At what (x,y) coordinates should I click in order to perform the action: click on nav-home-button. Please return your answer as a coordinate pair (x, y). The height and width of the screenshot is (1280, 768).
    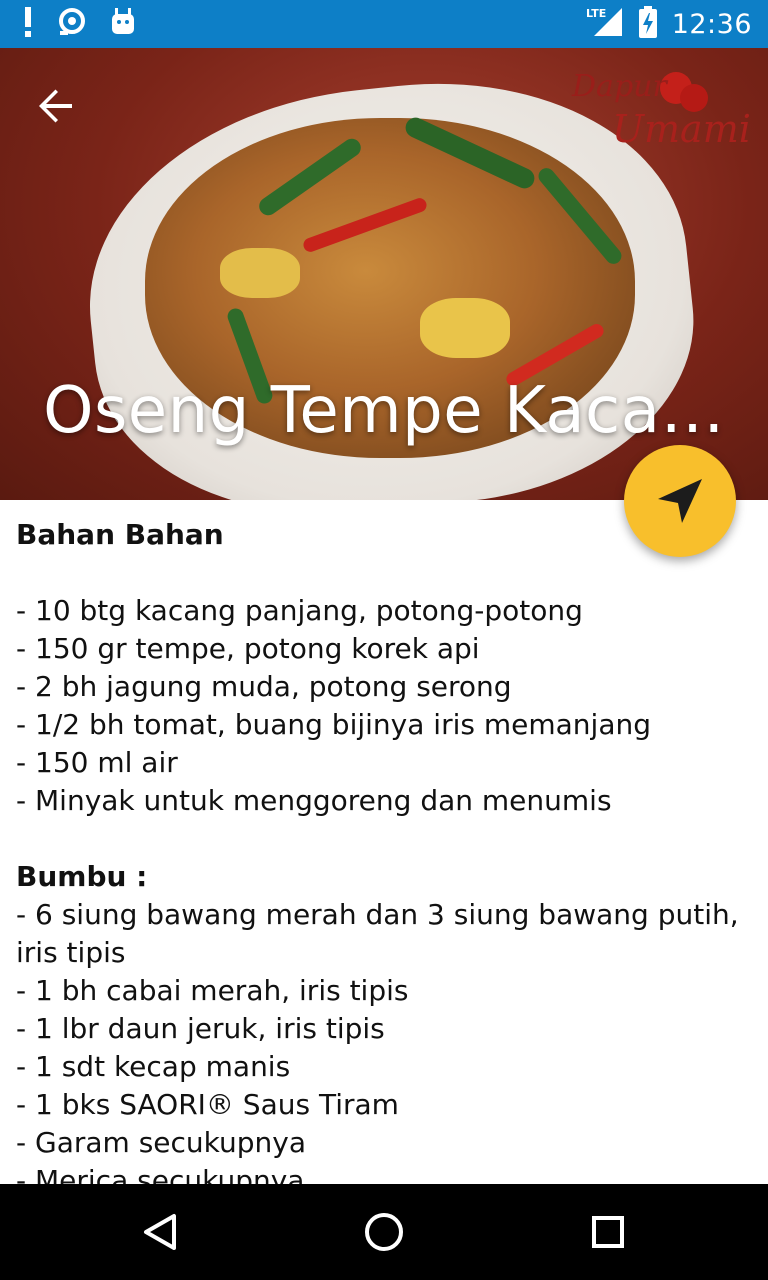
    Looking at the image, I should click on (384, 1232).